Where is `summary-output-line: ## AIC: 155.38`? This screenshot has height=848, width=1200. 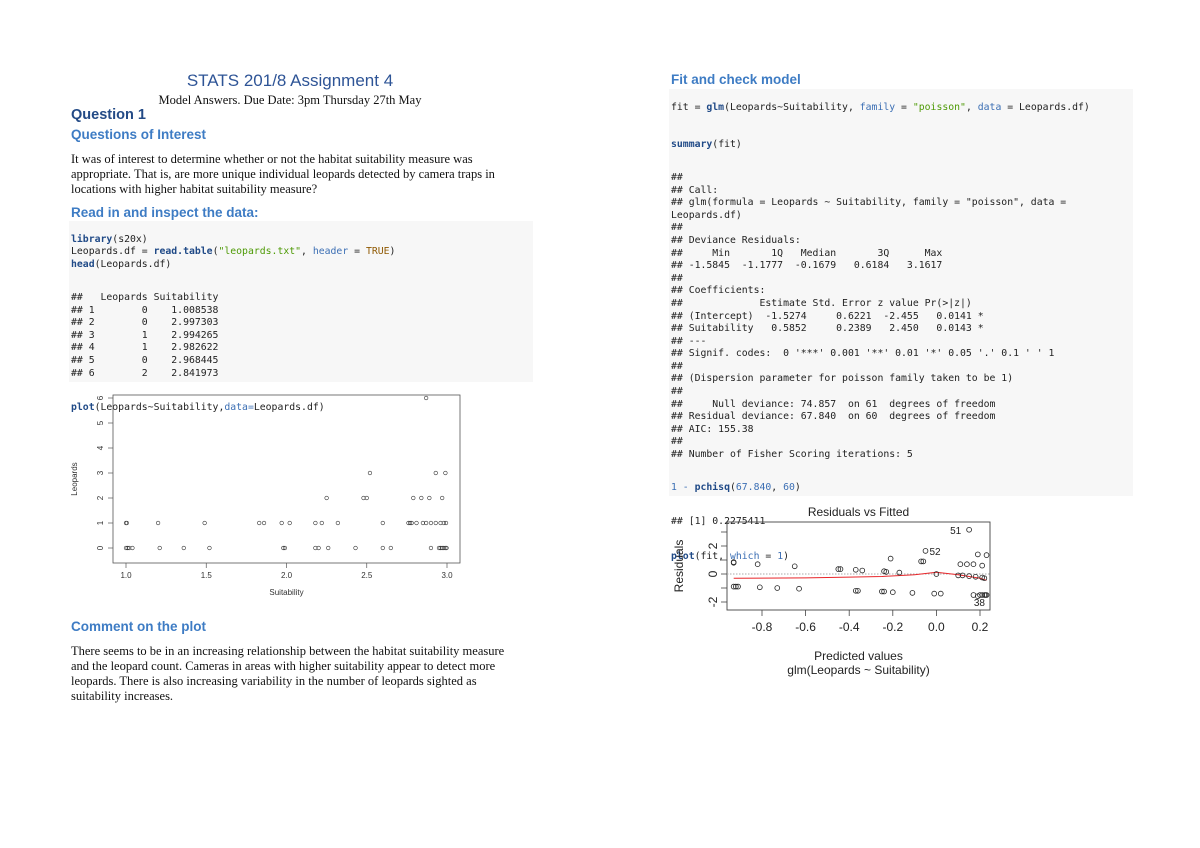 summary-output-line: ## AIC: 155.38 is located at coordinates (712, 429).